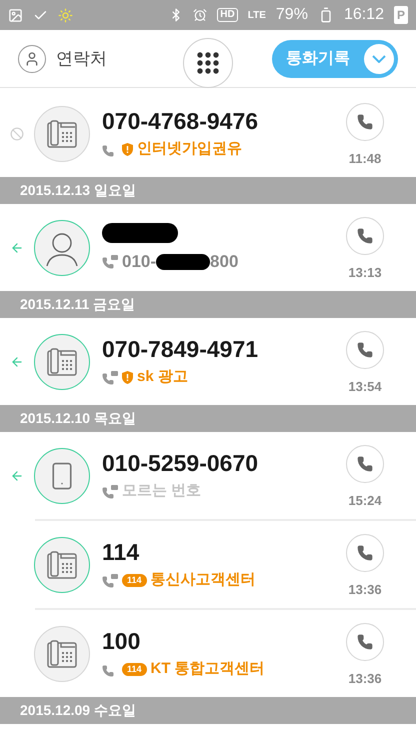  Describe the element at coordinates (203, 580) in the screenshot. I see `caller-label: 통신사고객센터` at that location.